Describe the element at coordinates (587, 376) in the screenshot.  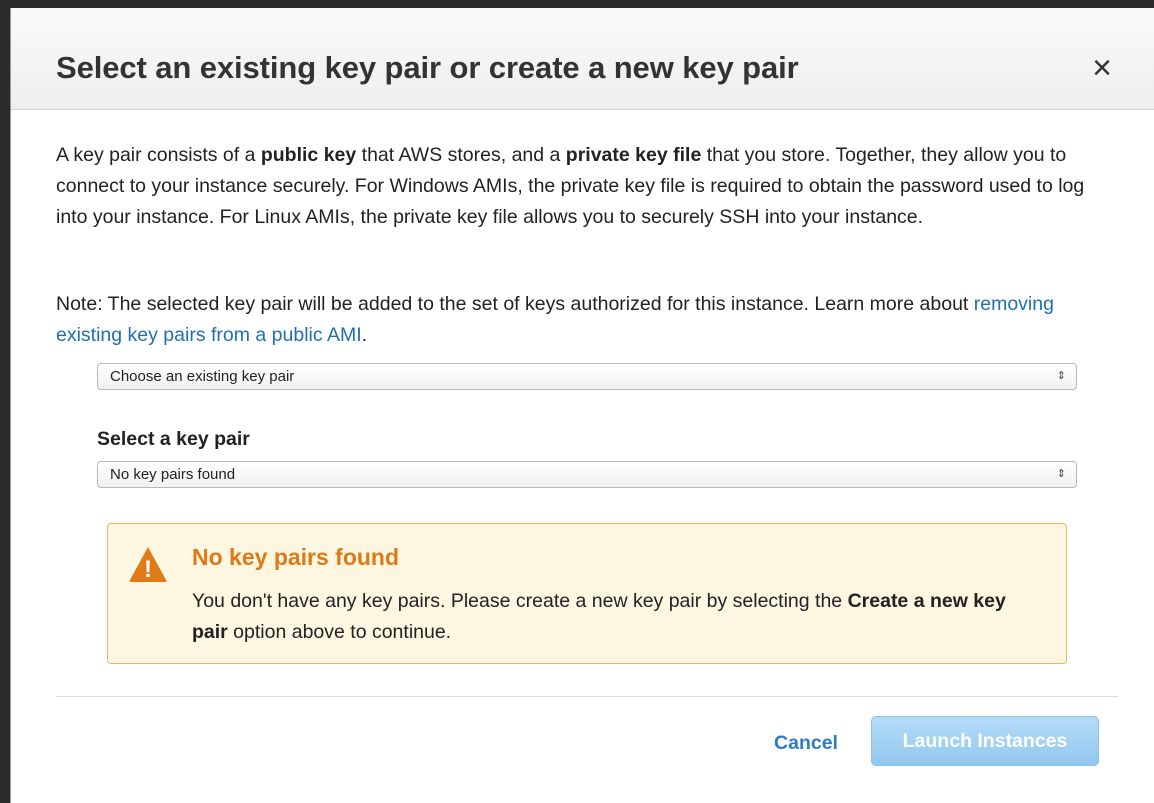
I see `key-pair-mode-select: Choose an existing key pair ⇕` at that location.